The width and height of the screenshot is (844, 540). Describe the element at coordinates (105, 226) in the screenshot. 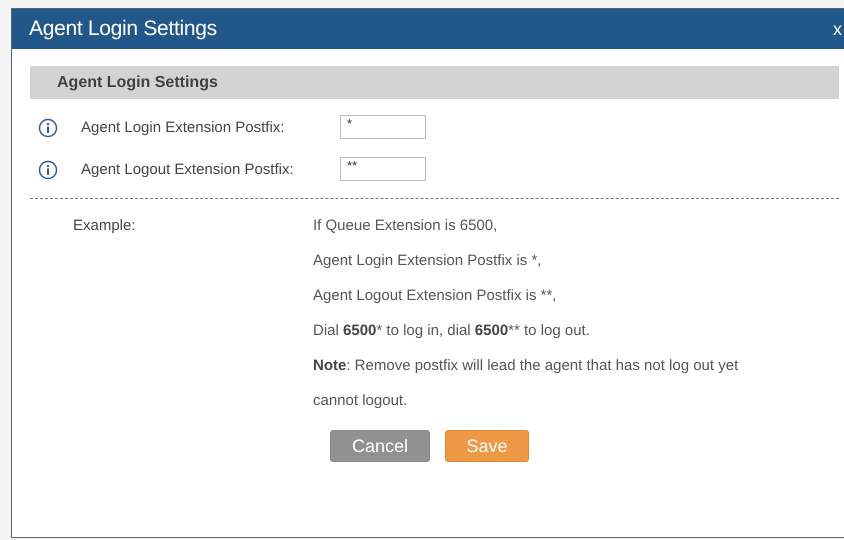

I see `example-label: Example:` at that location.